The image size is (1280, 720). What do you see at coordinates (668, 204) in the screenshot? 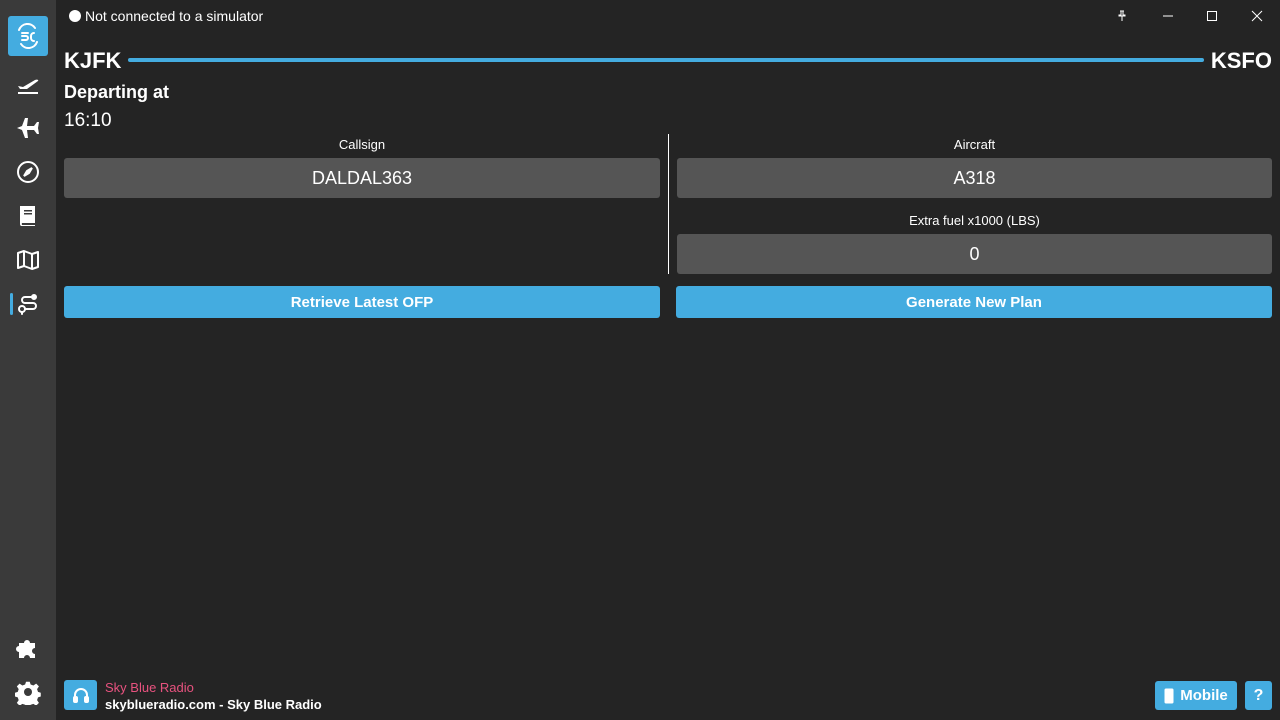
I see `form-divider` at bounding box center [668, 204].